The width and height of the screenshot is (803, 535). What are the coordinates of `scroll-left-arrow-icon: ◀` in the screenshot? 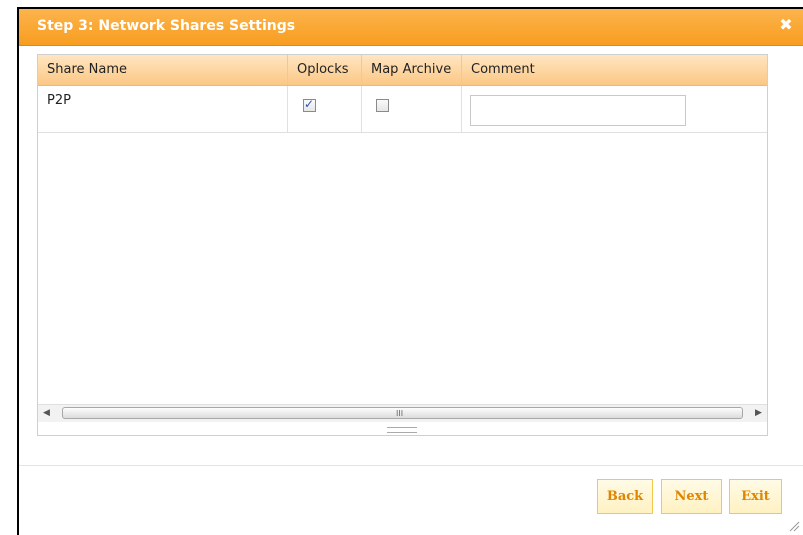 It's located at (46, 413).